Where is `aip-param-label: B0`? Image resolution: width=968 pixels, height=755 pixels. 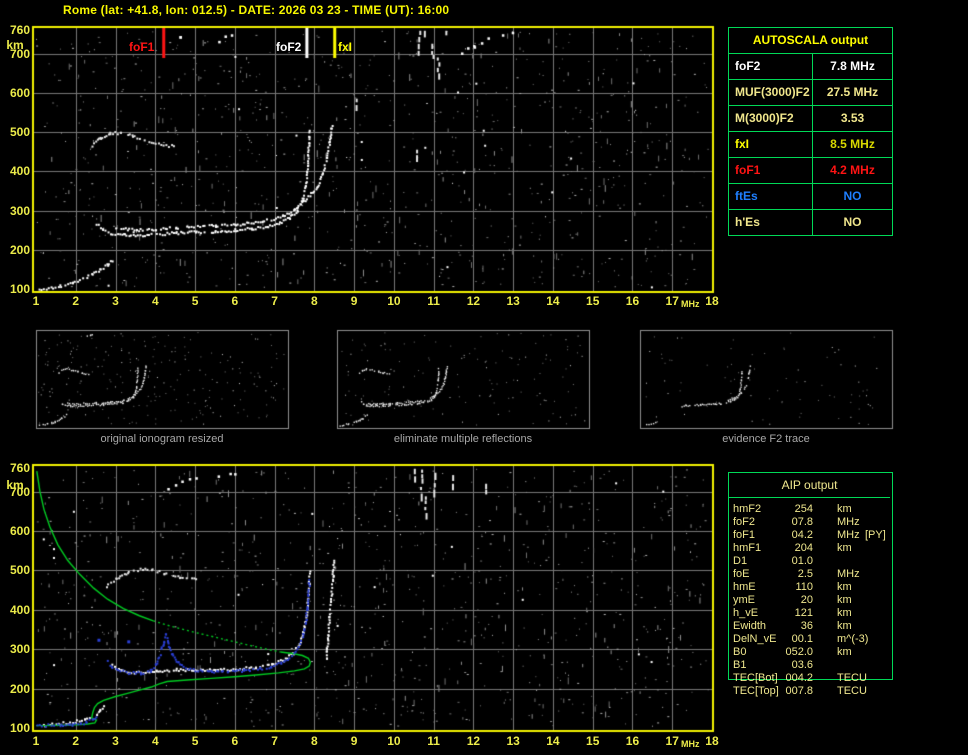
aip-param-label: B0 is located at coordinates (740, 652).